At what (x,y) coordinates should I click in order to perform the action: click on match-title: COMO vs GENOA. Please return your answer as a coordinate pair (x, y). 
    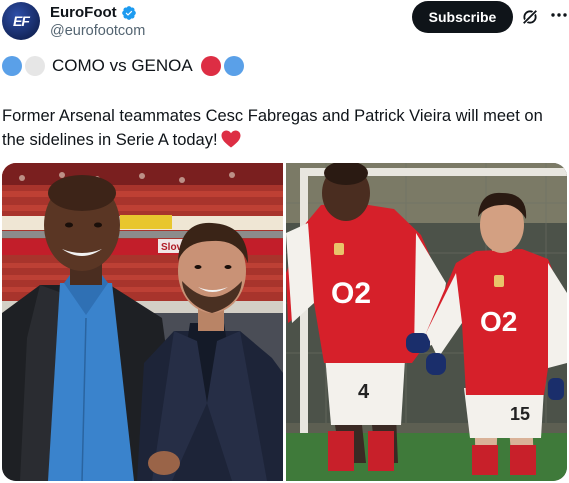
    Looking at the image, I should click on (122, 65).